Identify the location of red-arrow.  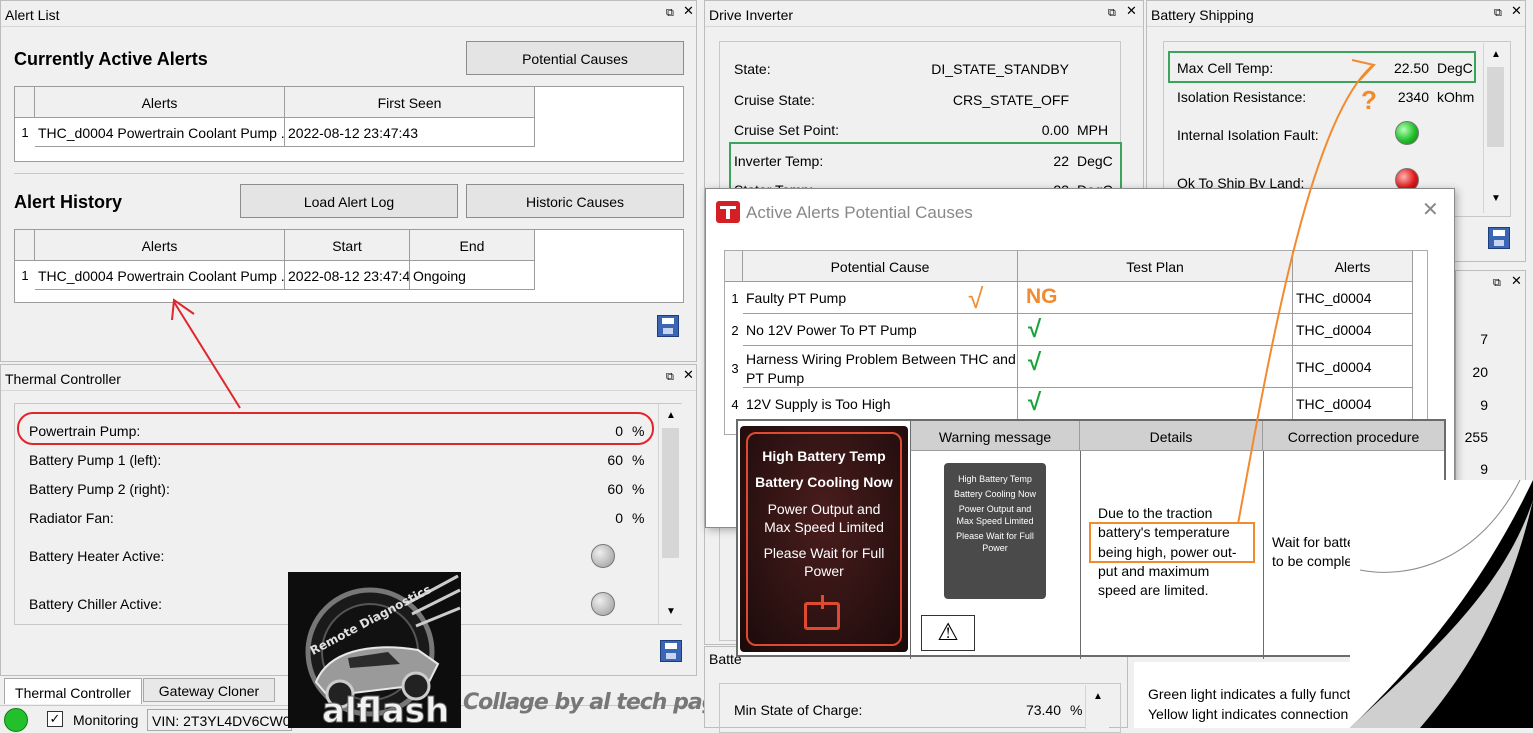
(207, 355).